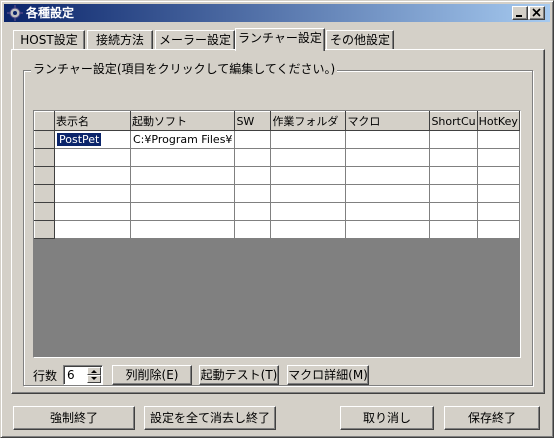 This screenshot has width=554, height=438. What do you see at coordinates (328, 375) in the screenshot?
I see `macro-detail-button: マクロ詳細(M)` at bounding box center [328, 375].